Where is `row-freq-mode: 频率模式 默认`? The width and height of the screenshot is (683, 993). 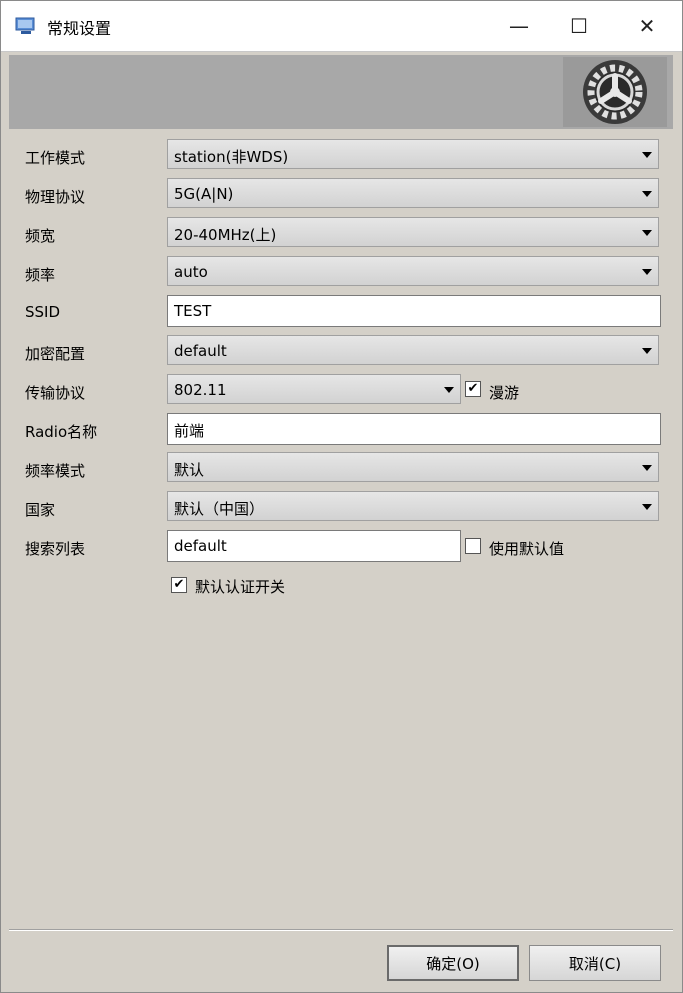
row-freq-mode: 频率模式 默认 is located at coordinates (341, 469).